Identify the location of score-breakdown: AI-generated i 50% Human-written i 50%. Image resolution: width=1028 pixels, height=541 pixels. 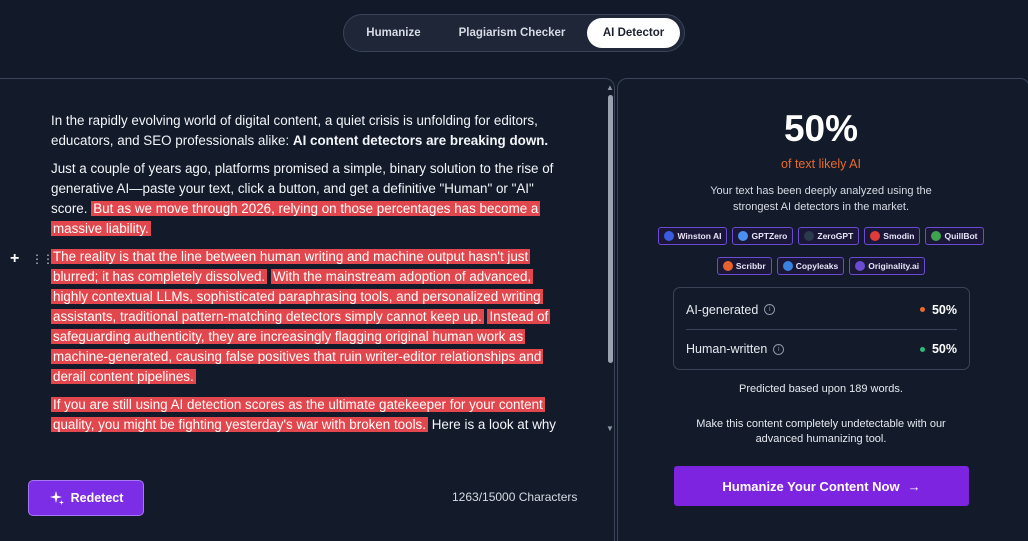
(821, 328).